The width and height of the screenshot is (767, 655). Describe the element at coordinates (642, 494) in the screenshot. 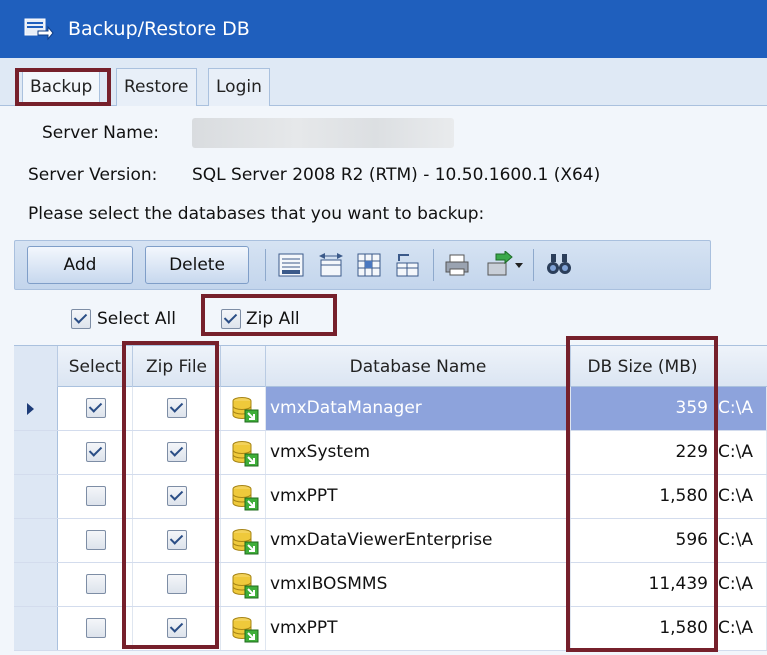

I see `db-size-column-highlight` at that location.